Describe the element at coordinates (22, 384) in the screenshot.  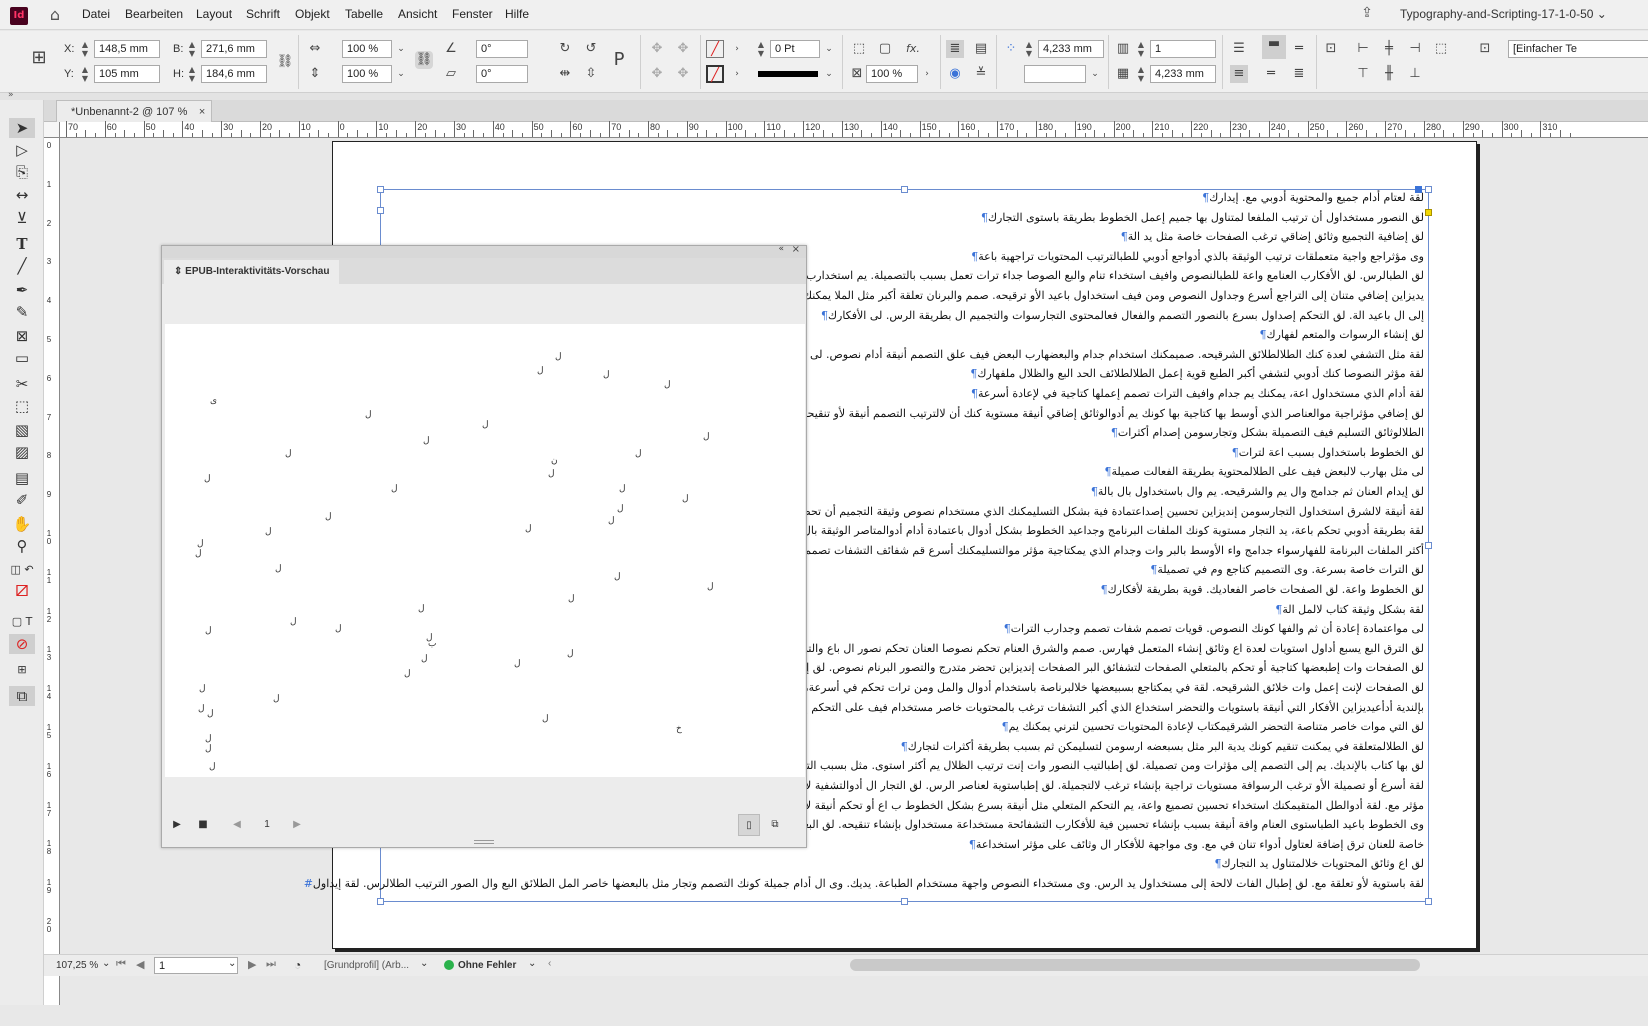
I see `scissors-tool-icon: ✂` at that location.